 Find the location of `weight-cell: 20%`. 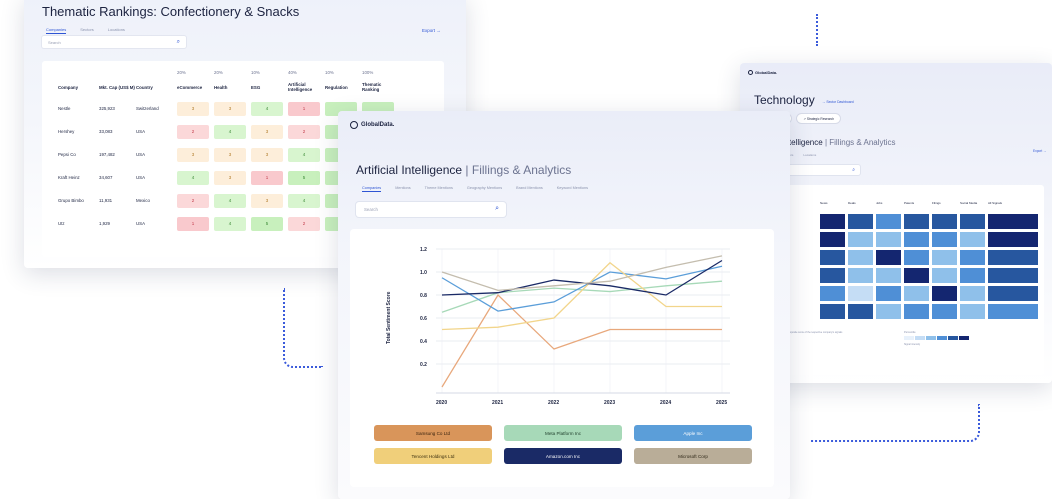

weight-cell: 20% is located at coordinates (181, 72).